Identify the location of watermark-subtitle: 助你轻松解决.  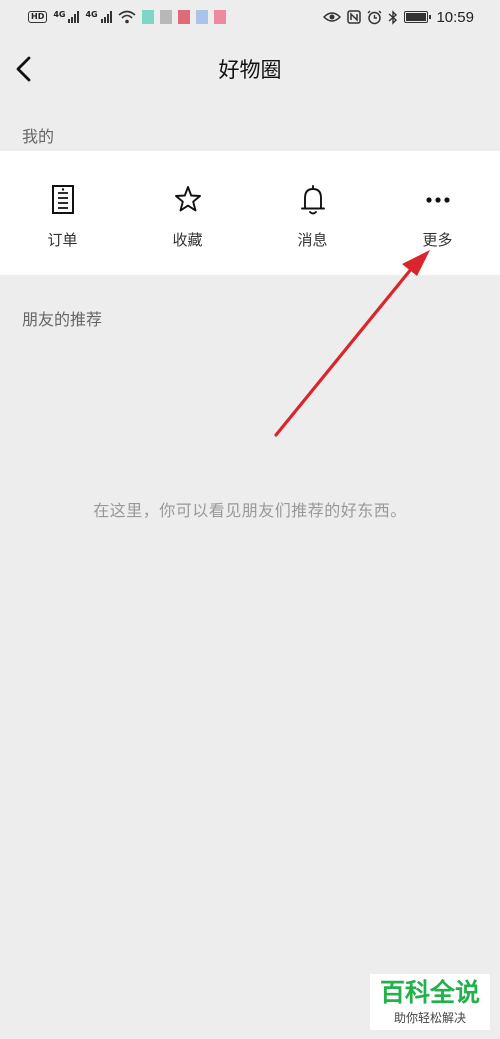
(429, 1018).